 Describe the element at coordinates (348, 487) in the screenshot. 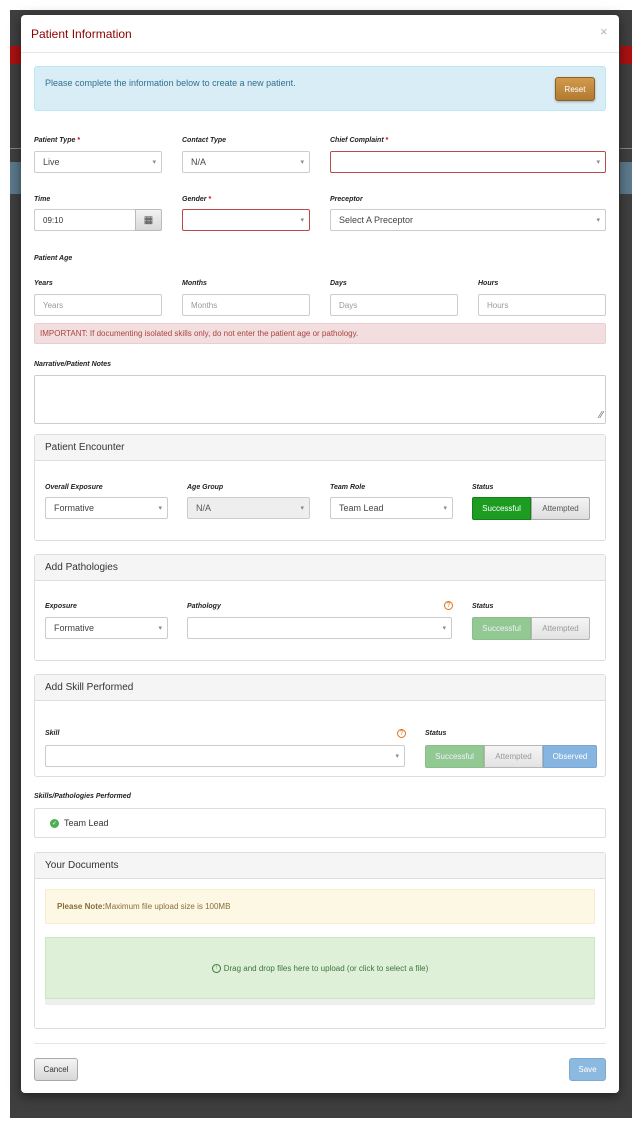

I see `team-role-label: Team Role` at that location.